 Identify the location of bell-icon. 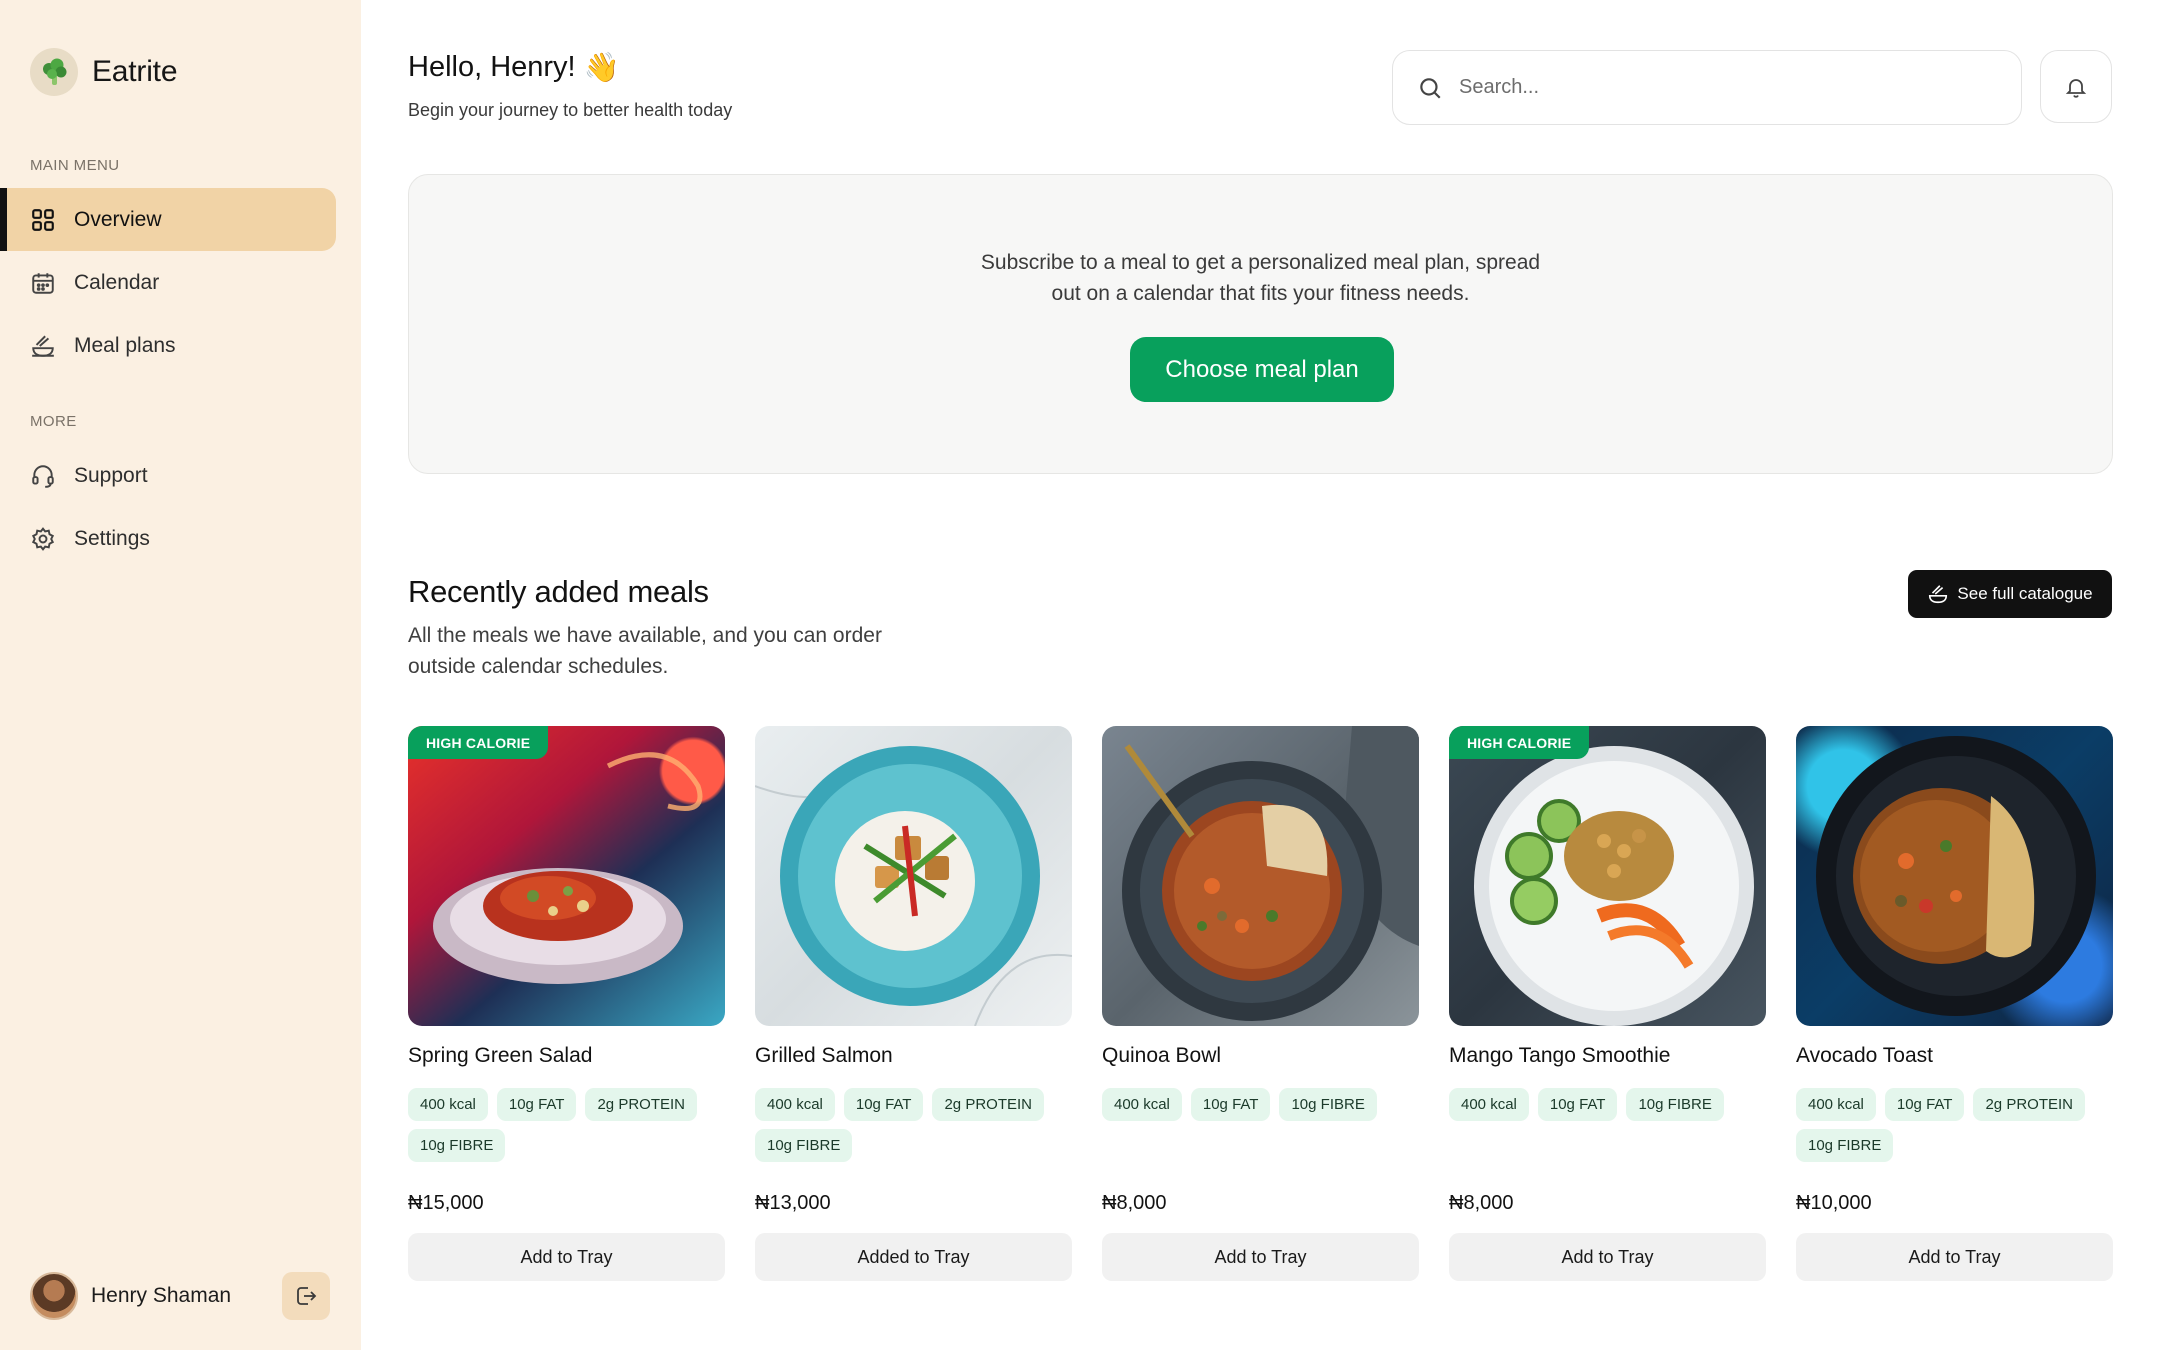
(2076, 88).